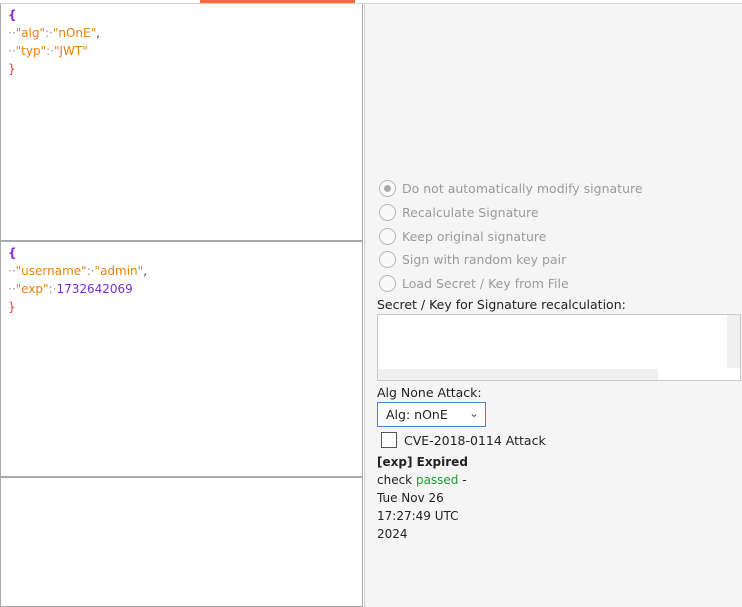 This screenshot has height=607, width=742. What do you see at coordinates (12, 69) in the screenshot?
I see `header-close-brace: }` at bounding box center [12, 69].